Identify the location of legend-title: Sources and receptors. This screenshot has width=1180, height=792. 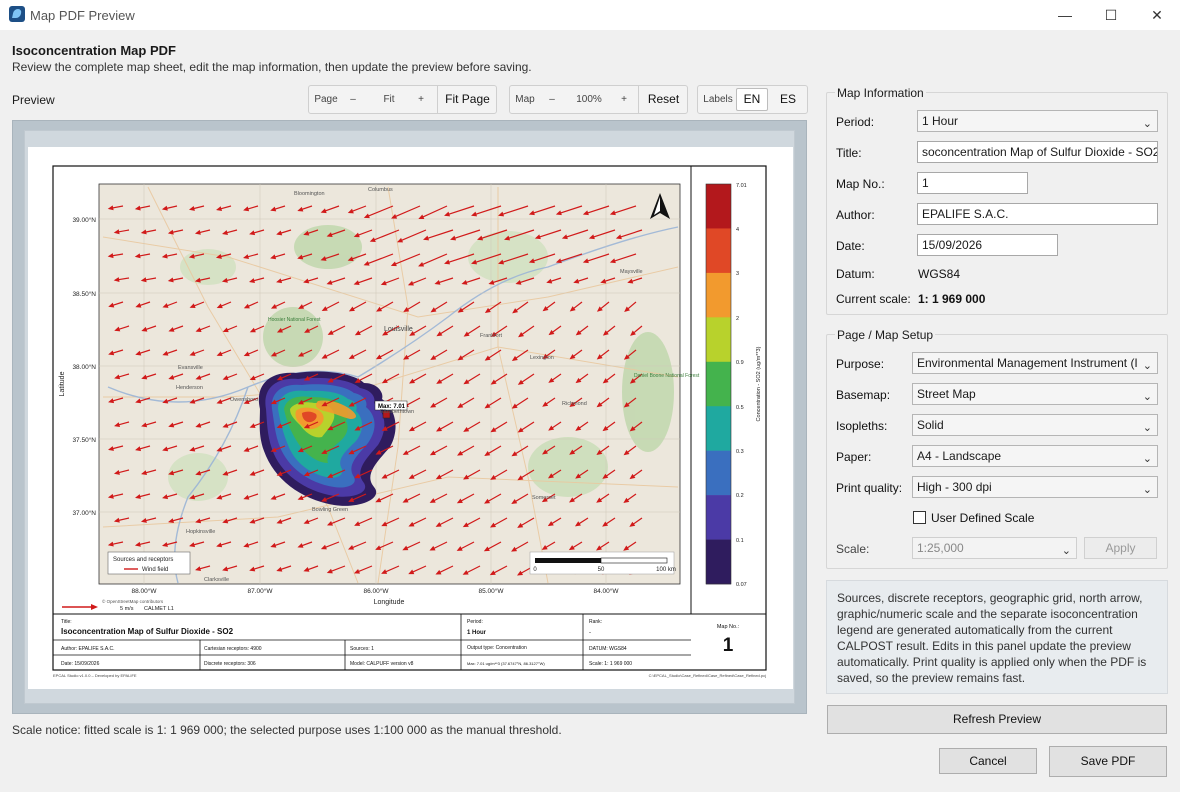
(143, 560).